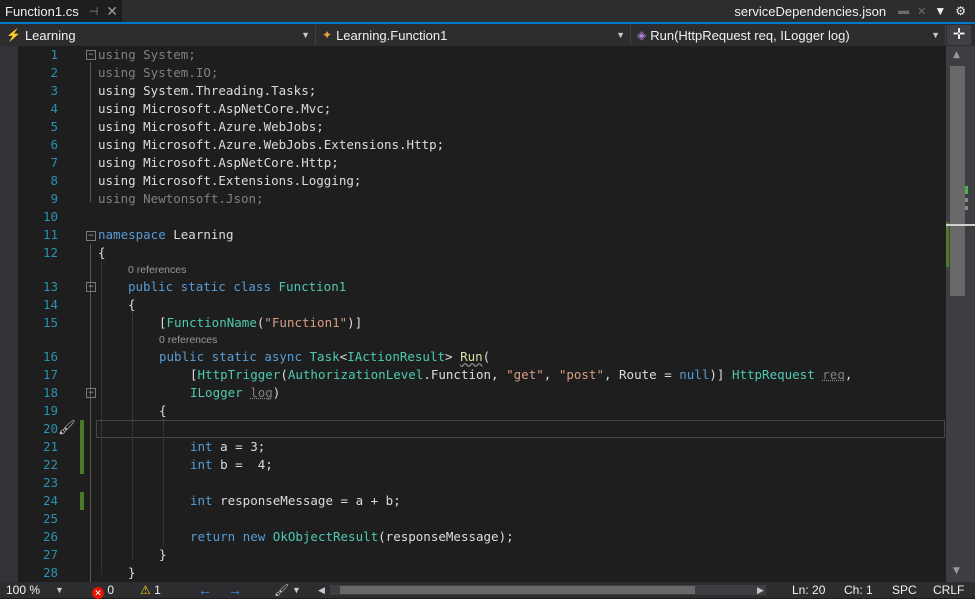 The image size is (975, 599). What do you see at coordinates (940, 11) in the screenshot?
I see `tab-list-dropdown-icon: ▼` at bounding box center [940, 11].